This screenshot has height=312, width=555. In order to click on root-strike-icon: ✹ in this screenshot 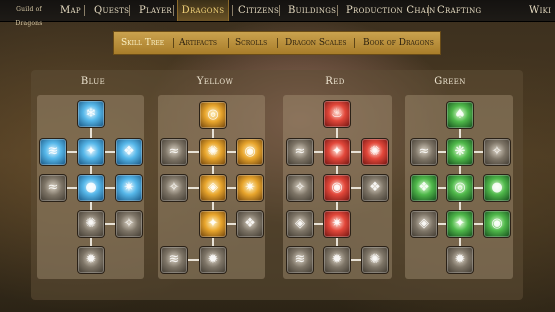, I will do `click(460, 259)`.